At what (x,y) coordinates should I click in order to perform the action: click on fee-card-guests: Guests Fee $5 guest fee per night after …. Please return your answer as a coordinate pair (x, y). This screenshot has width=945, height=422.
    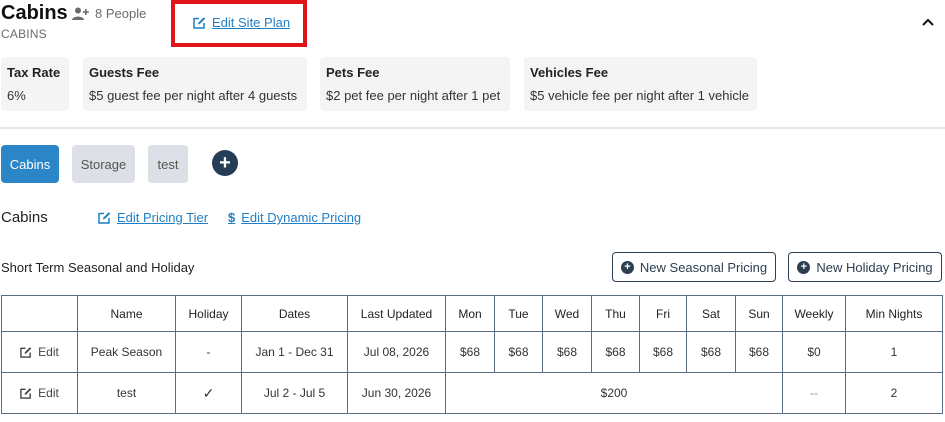
    Looking at the image, I should click on (195, 84).